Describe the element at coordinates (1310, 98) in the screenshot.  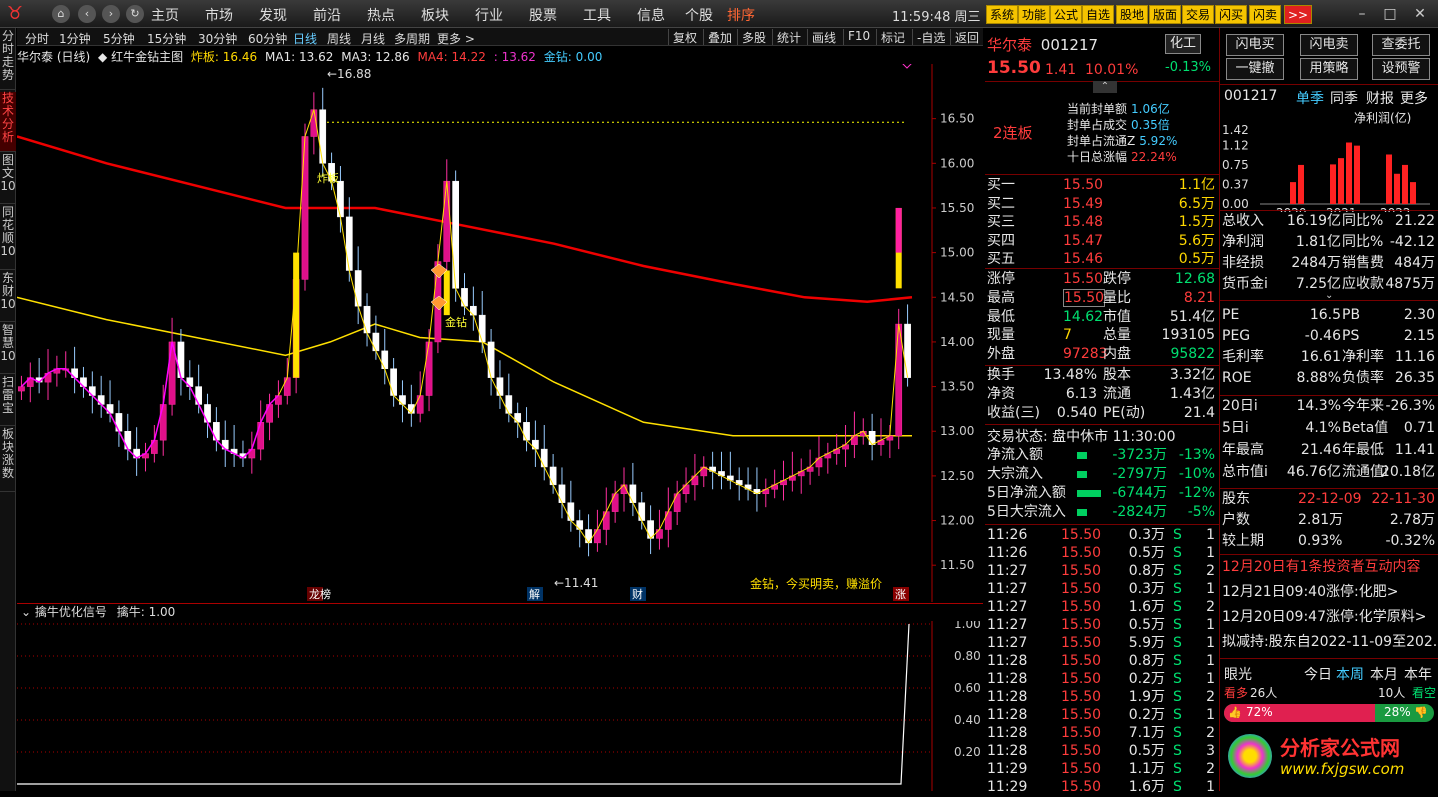
I see `fin-tab-quarter: 单季` at that location.